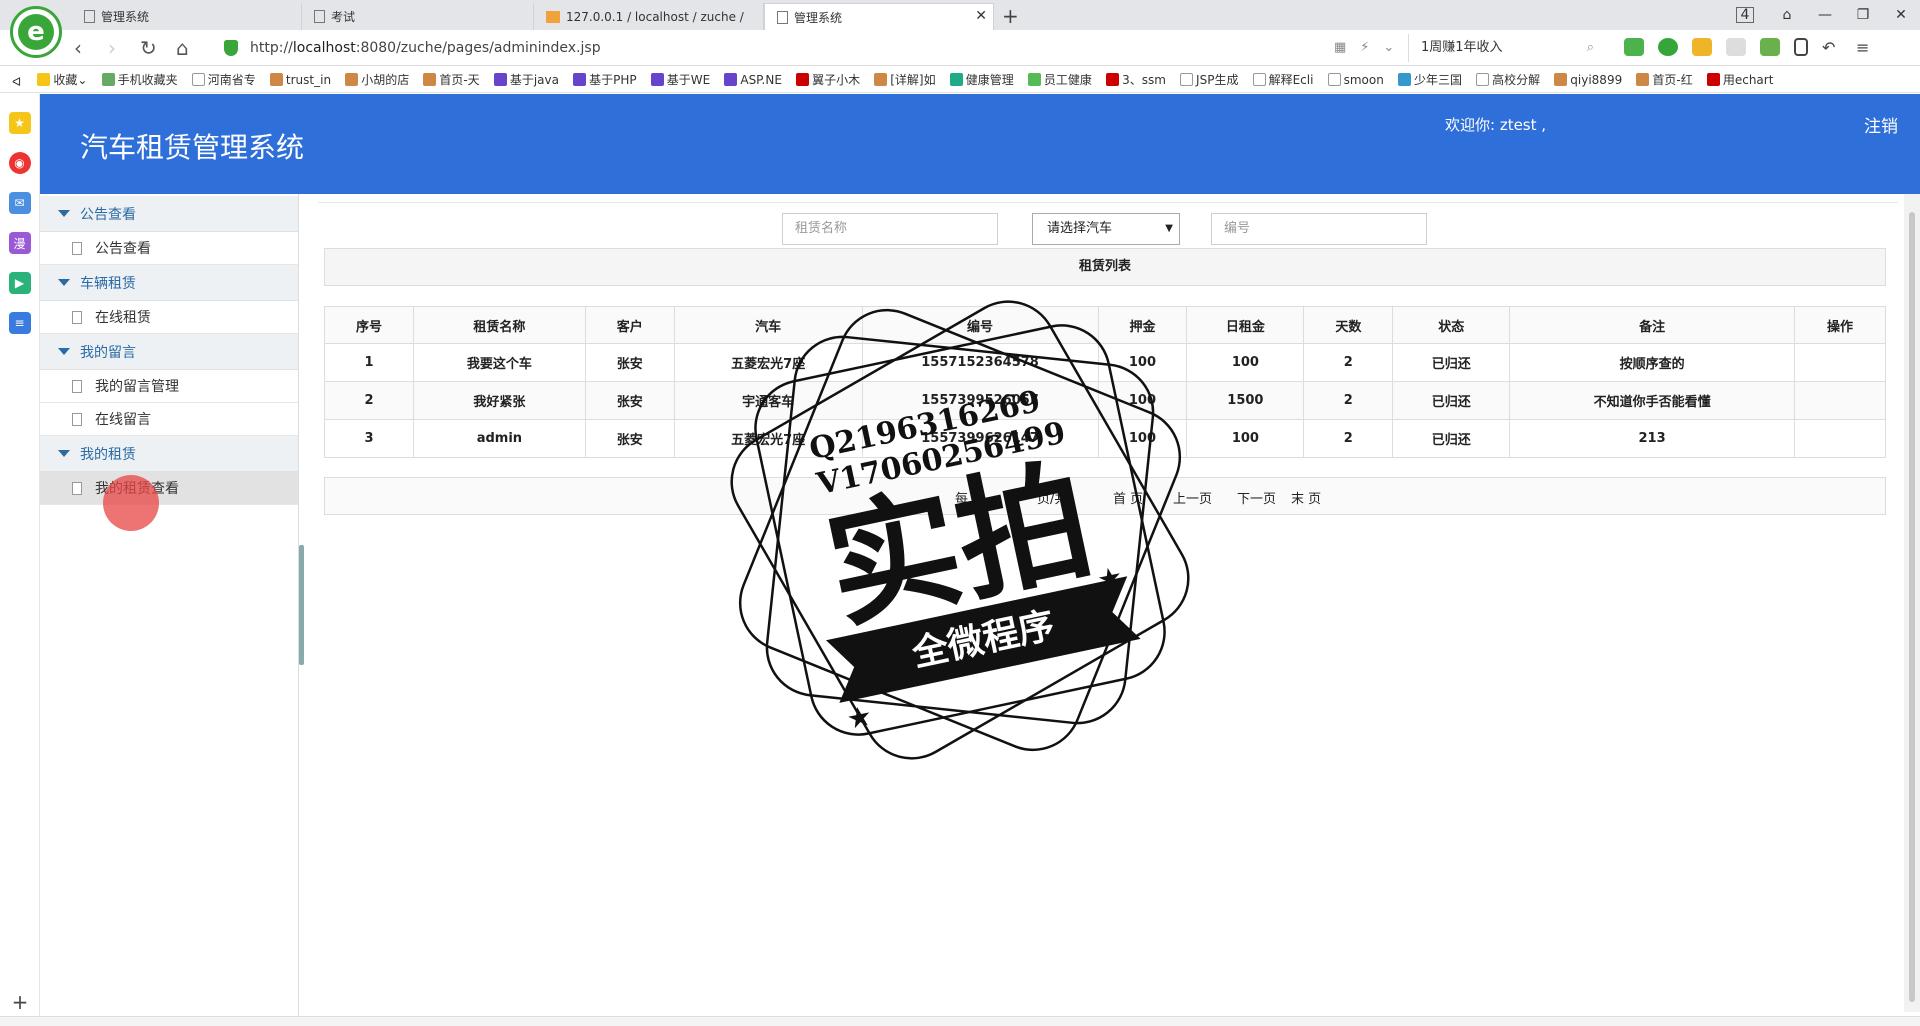  Describe the element at coordinates (890, 229) in the screenshot. I see `rental-name-input: 租赁名称` at that location.